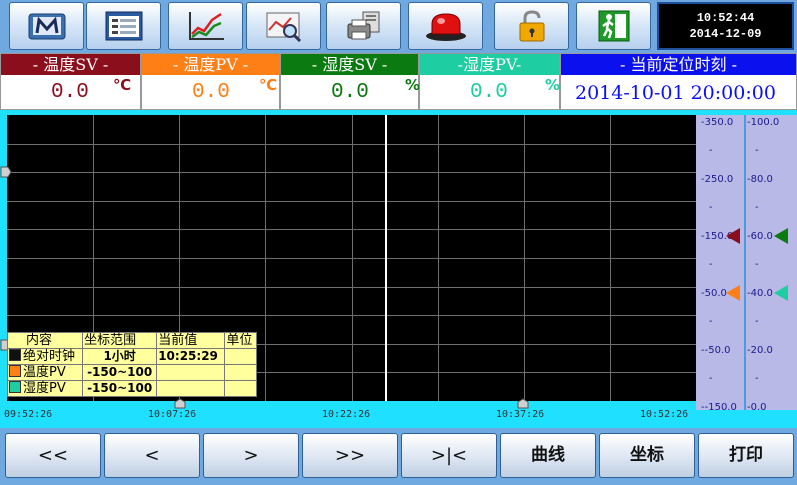 This screenshot has width=797, height=485. What do you see at coordinates (191, 356) in the screenshot?
I see `legend-value: 10:25:29` at bounding box center [191, 356].